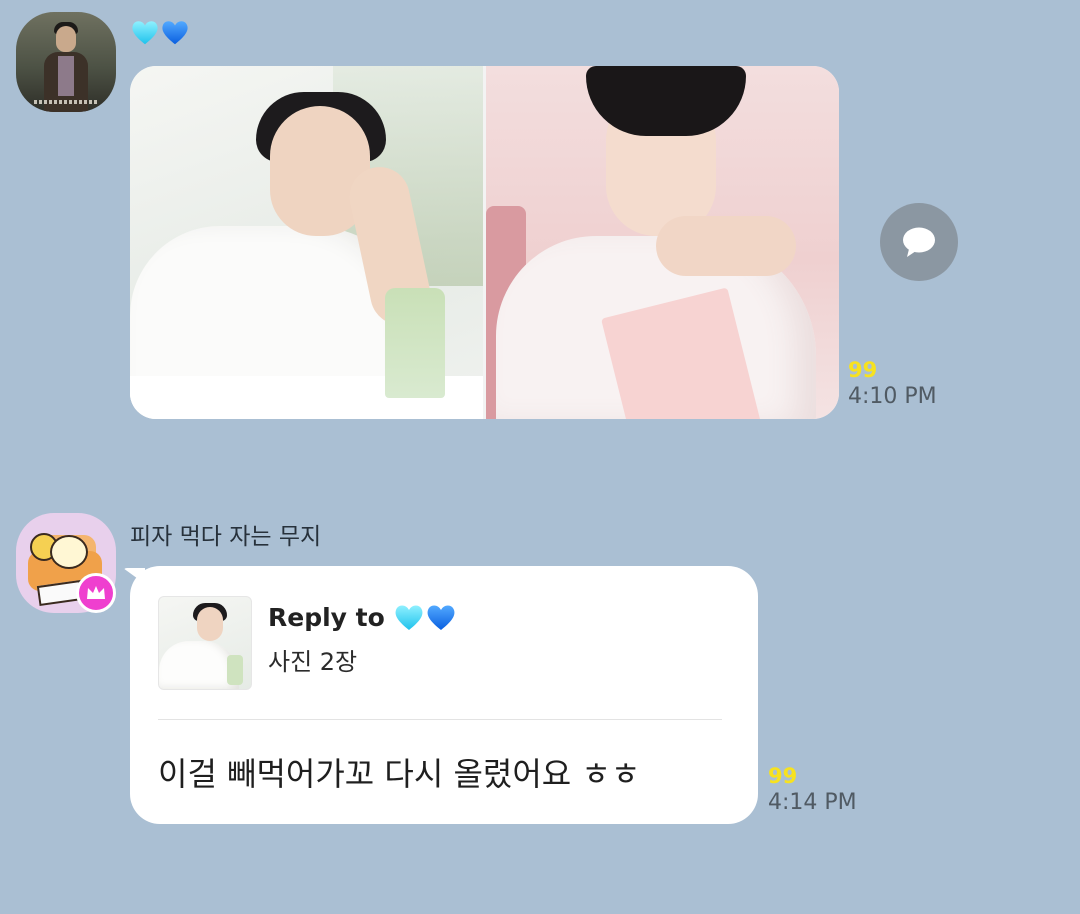 Image resolution: width=1080 pixels, height=914 pixels. I want to click on divider, so click(440, 719).